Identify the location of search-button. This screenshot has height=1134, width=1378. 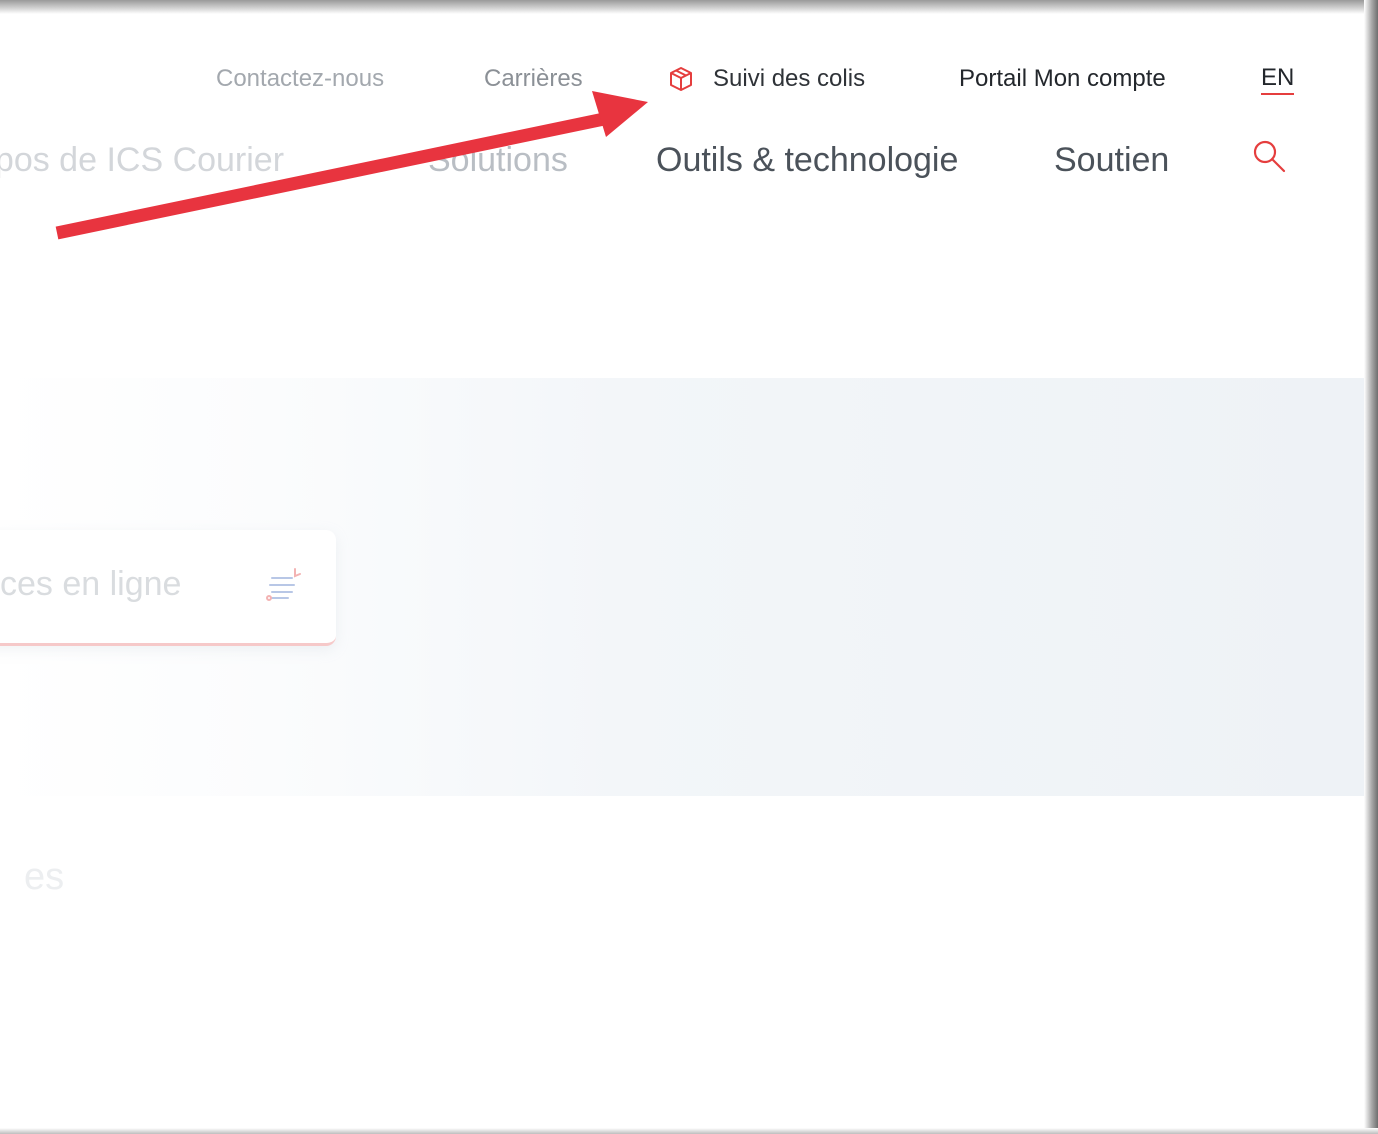
(1270, 158).